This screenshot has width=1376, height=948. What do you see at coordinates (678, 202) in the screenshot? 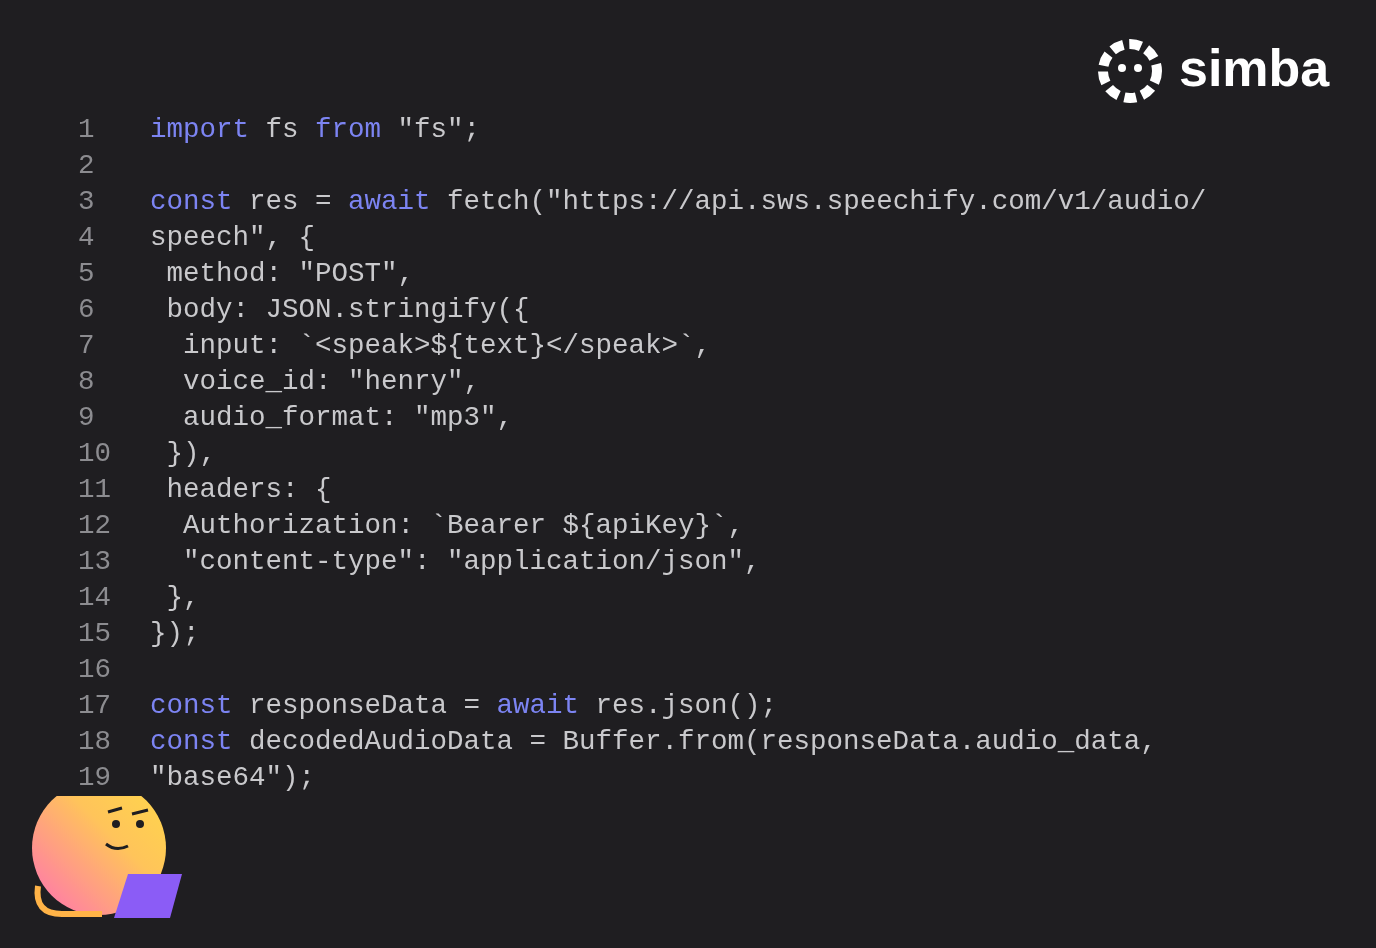
I see `code-line: const res = await fetch("https://api.sws.speechify.com/v1/audio/` at bounding box center [678, 202].